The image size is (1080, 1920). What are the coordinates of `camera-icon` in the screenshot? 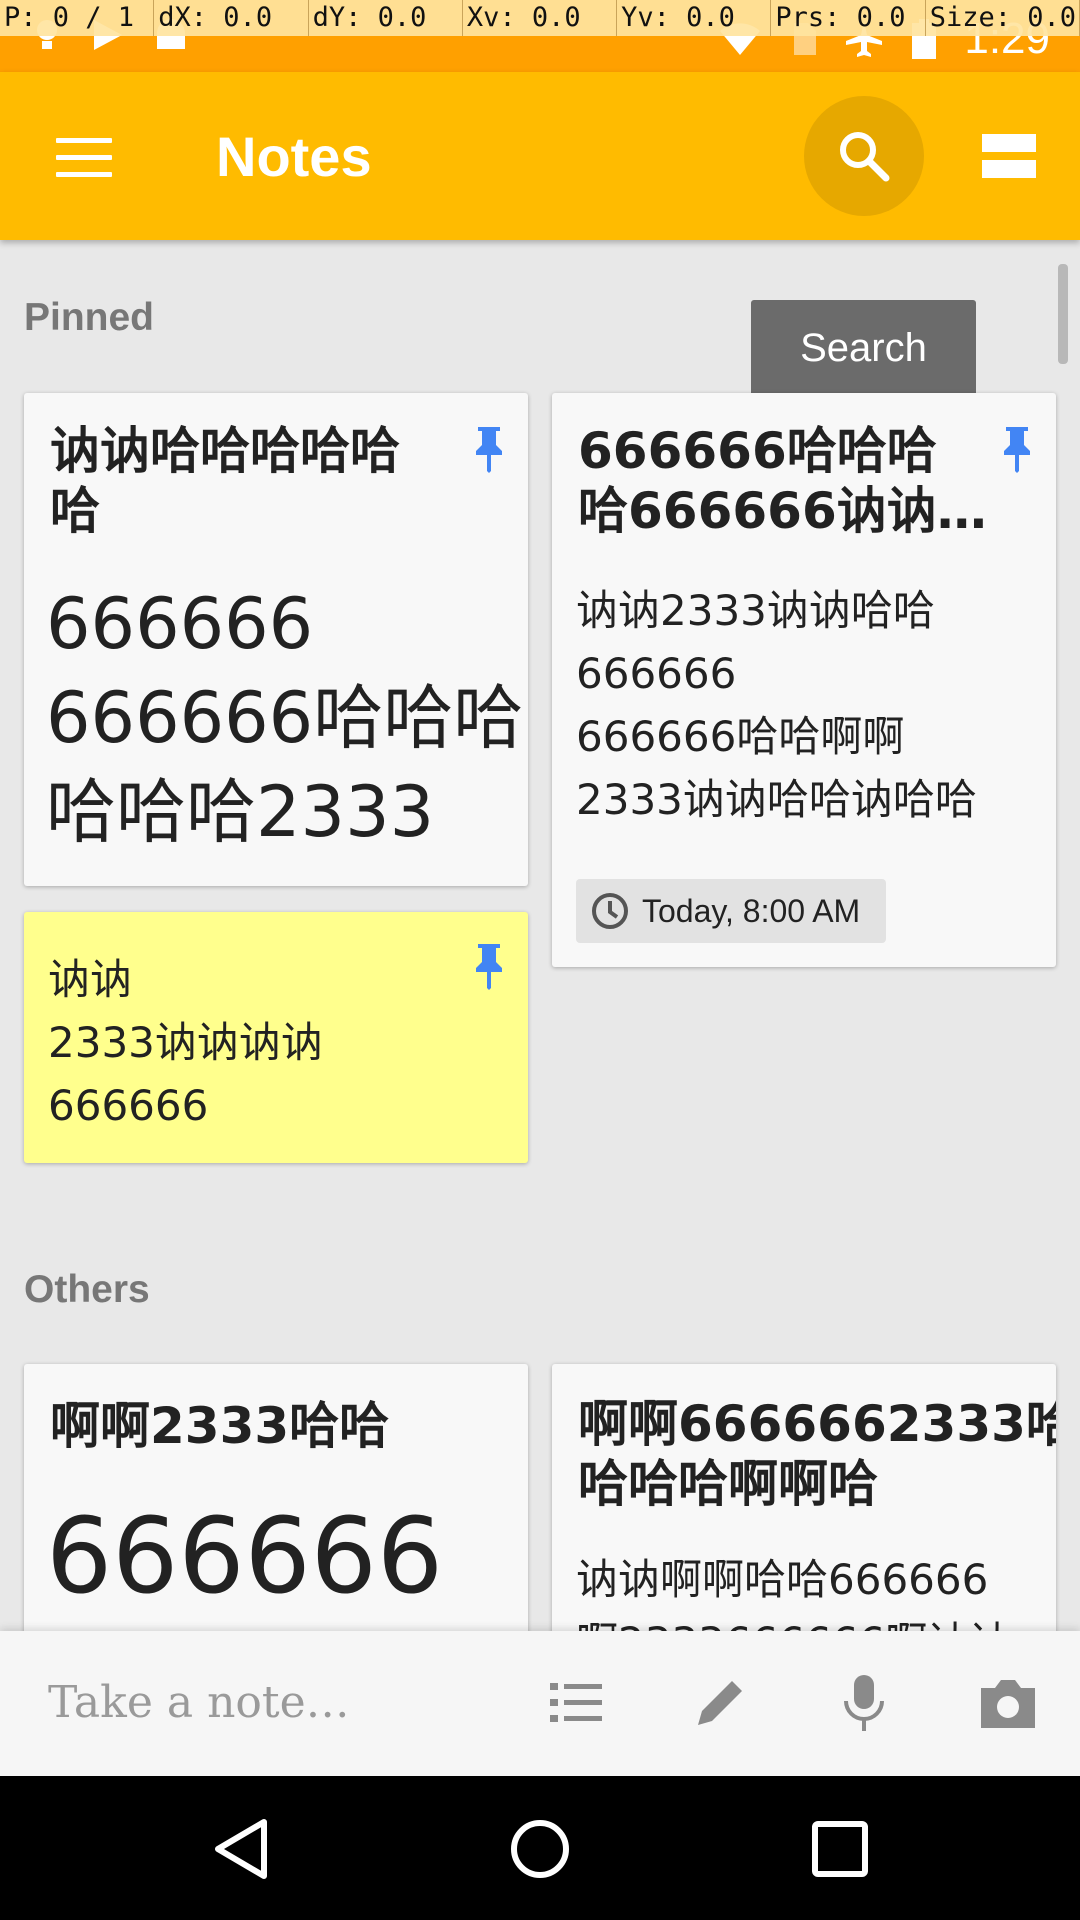 It's located at (1008, 1704).